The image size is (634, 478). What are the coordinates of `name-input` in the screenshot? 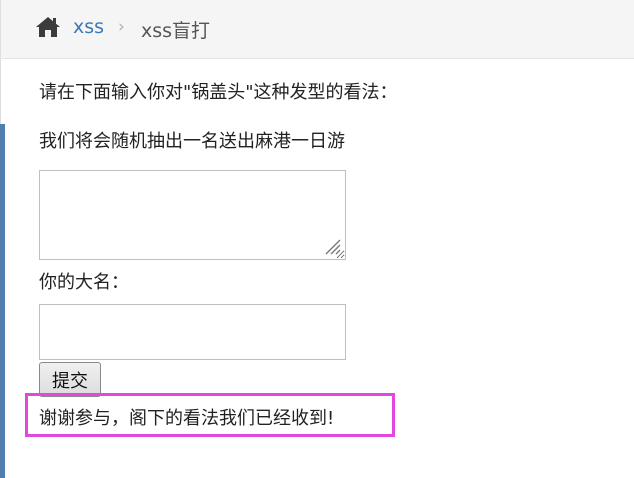 It's located at (192, 332).